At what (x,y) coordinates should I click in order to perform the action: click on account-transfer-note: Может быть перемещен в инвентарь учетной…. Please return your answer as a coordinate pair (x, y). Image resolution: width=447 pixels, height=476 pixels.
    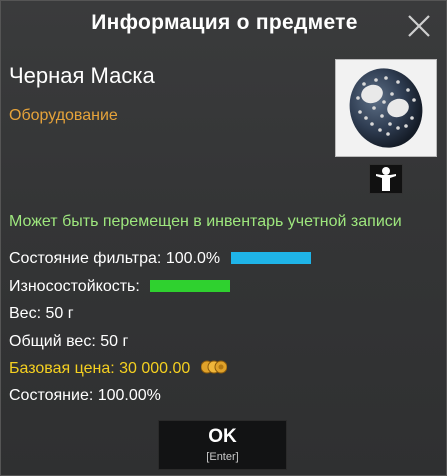
    Looking at the image, I should click on (205, 221).